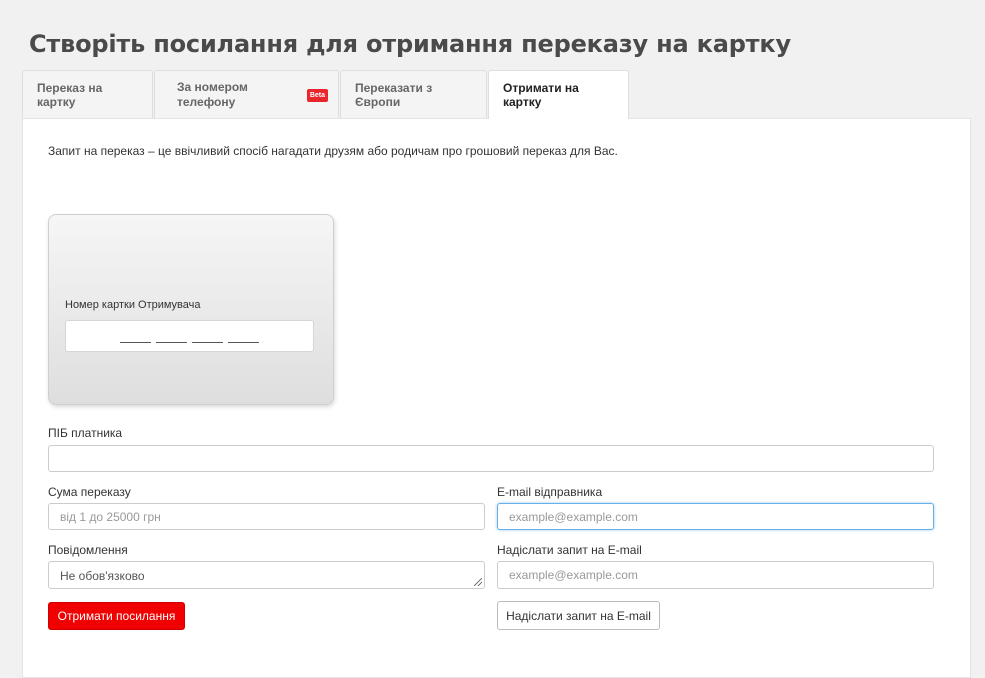 This screenshot has width=985, height=678. I want to click on sender-email-label: E-mail відправника, so click(550, 492).